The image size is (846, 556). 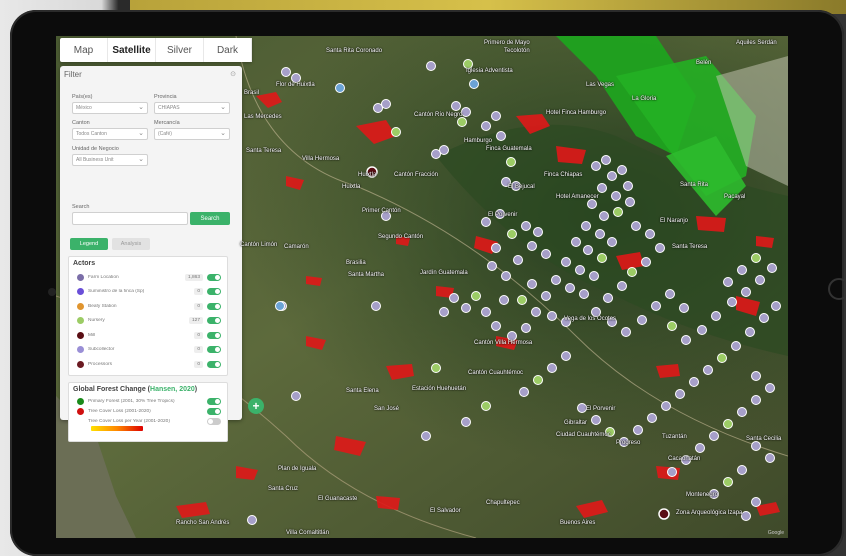 I want to click on actor-row: Suministro de la finca (Sp) 0, so click(x=148, y=292).